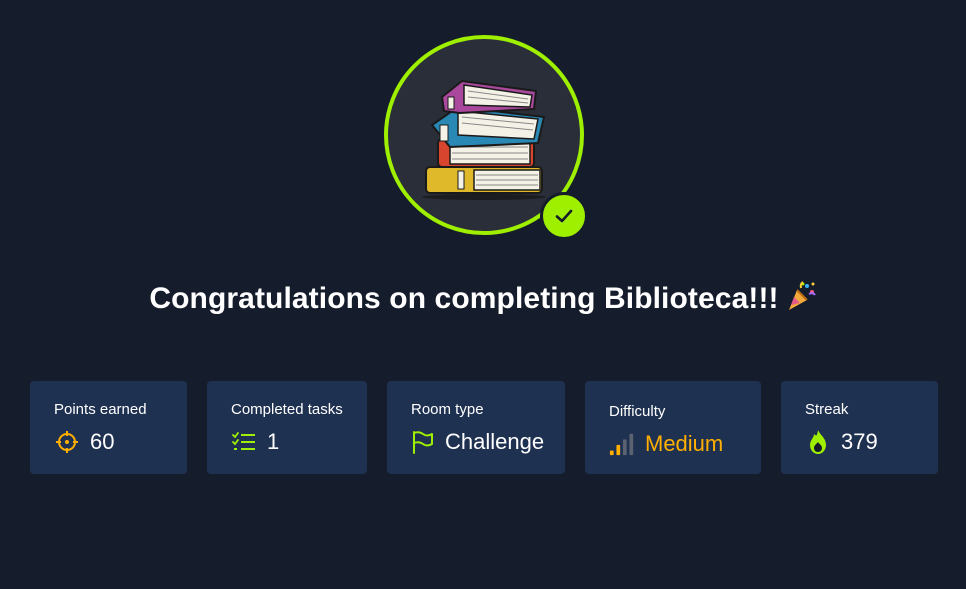 The image size is (966, 589). What do you see at coordinates (818, 442) in the screenshot?
I see `flame-icon` at bounding box center [818, 442].